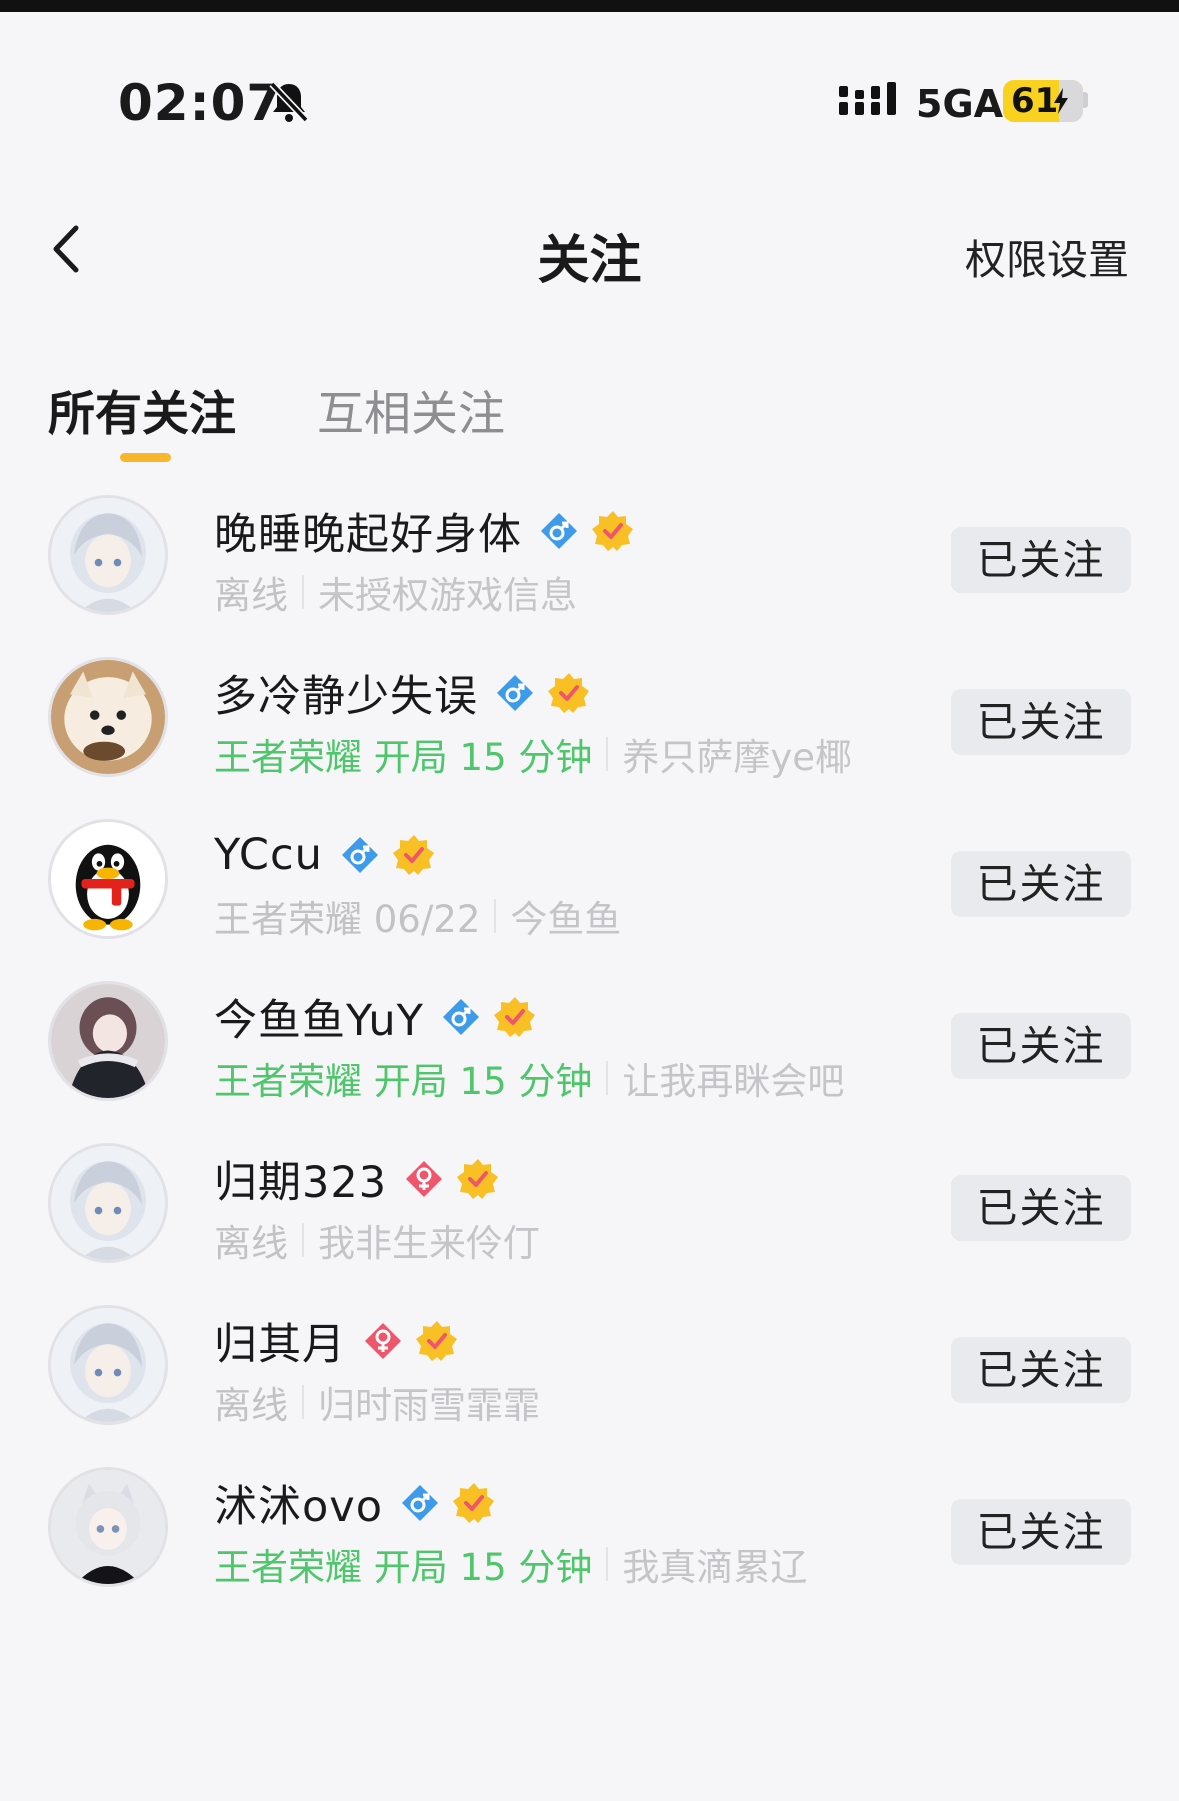  What do you see at coordinates (429, 1405) in the screenshot?
I see `user-signature: 归时雨雪霏霏` at bounding box center [429, 1405].